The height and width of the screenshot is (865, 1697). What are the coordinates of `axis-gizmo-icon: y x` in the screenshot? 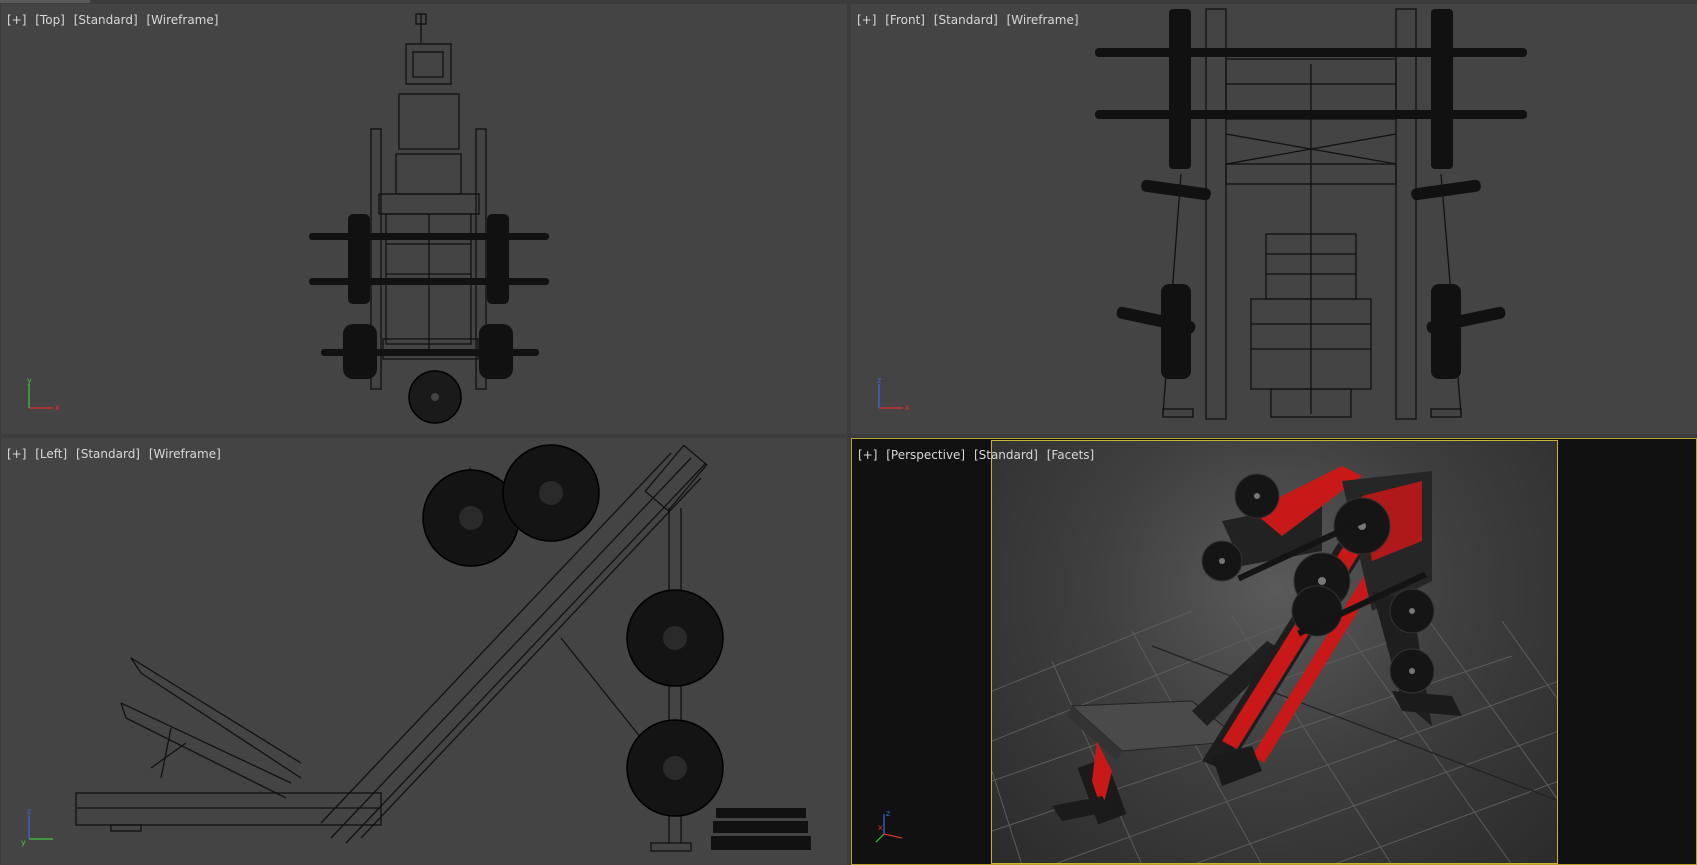 It's located at (43, 394).